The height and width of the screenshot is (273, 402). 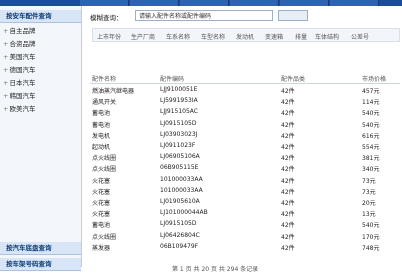 I want to click on table-row: 蒸发器 06B109479F 42件 748元, so click(x=245, y=247).